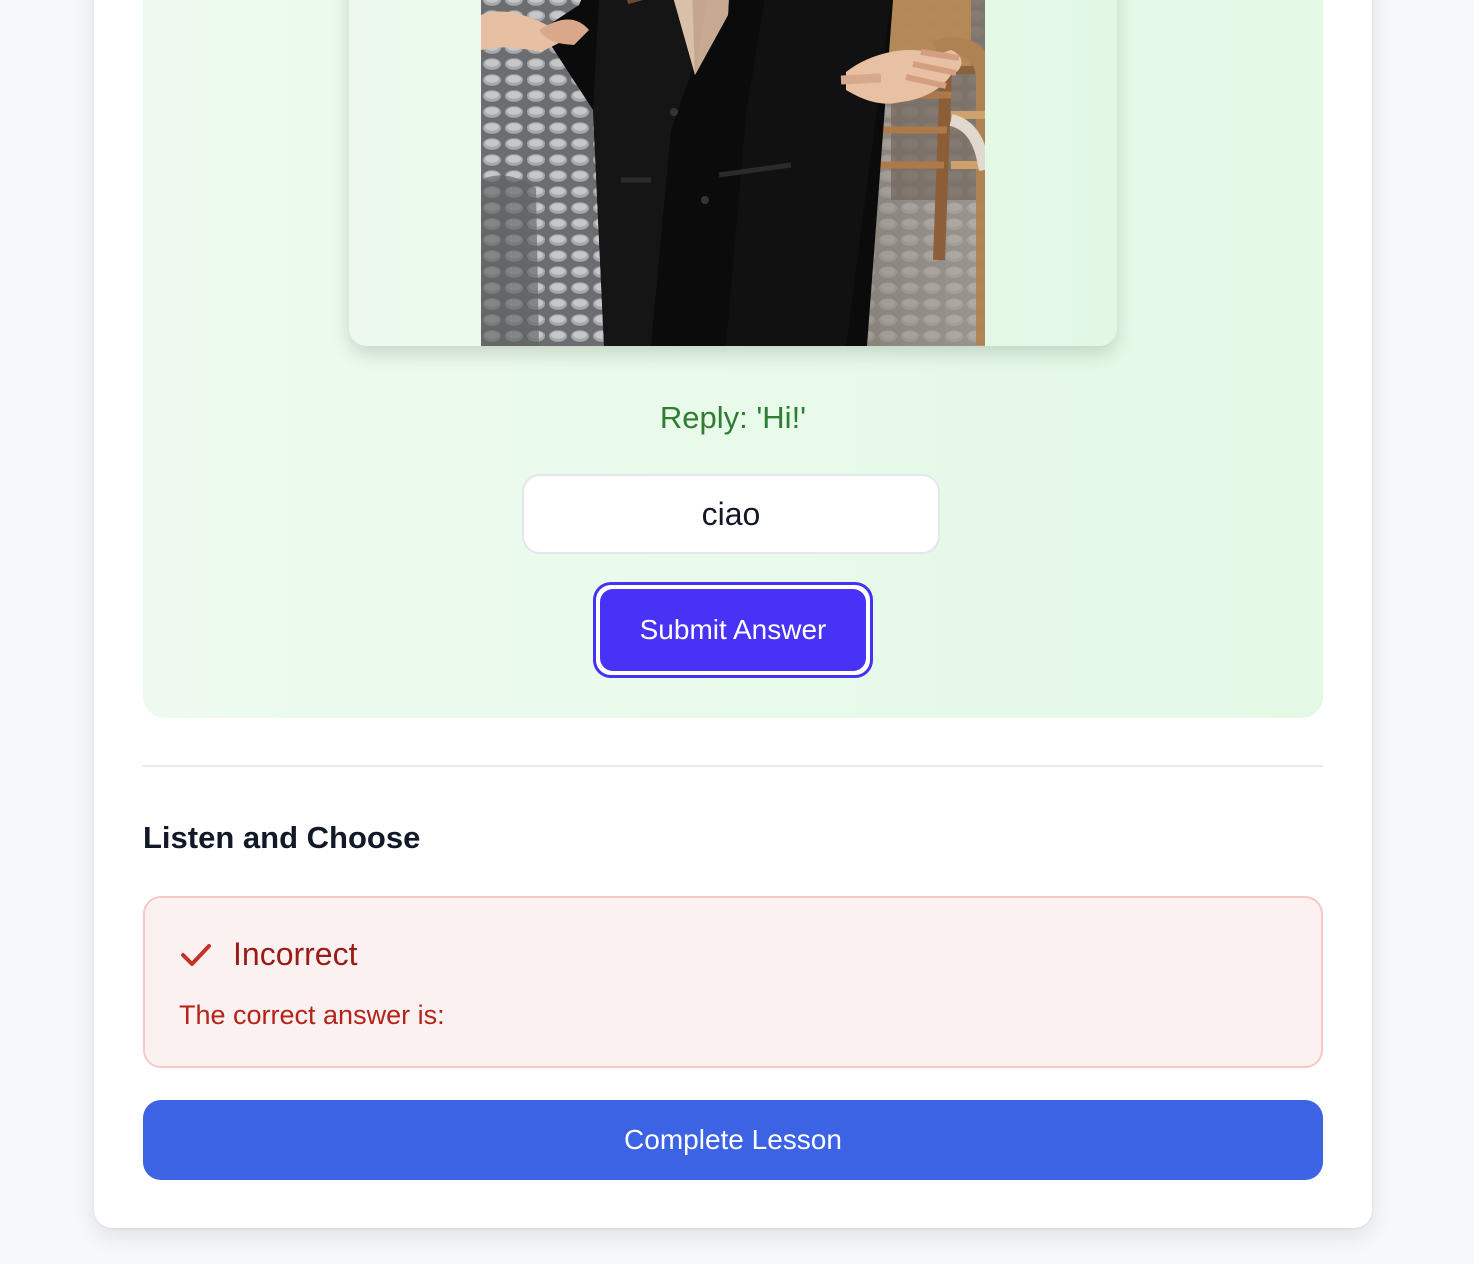 This screenshot has height=1264, width=1474. I want to click on feedback-header: Incorrect, so click(268, 954).